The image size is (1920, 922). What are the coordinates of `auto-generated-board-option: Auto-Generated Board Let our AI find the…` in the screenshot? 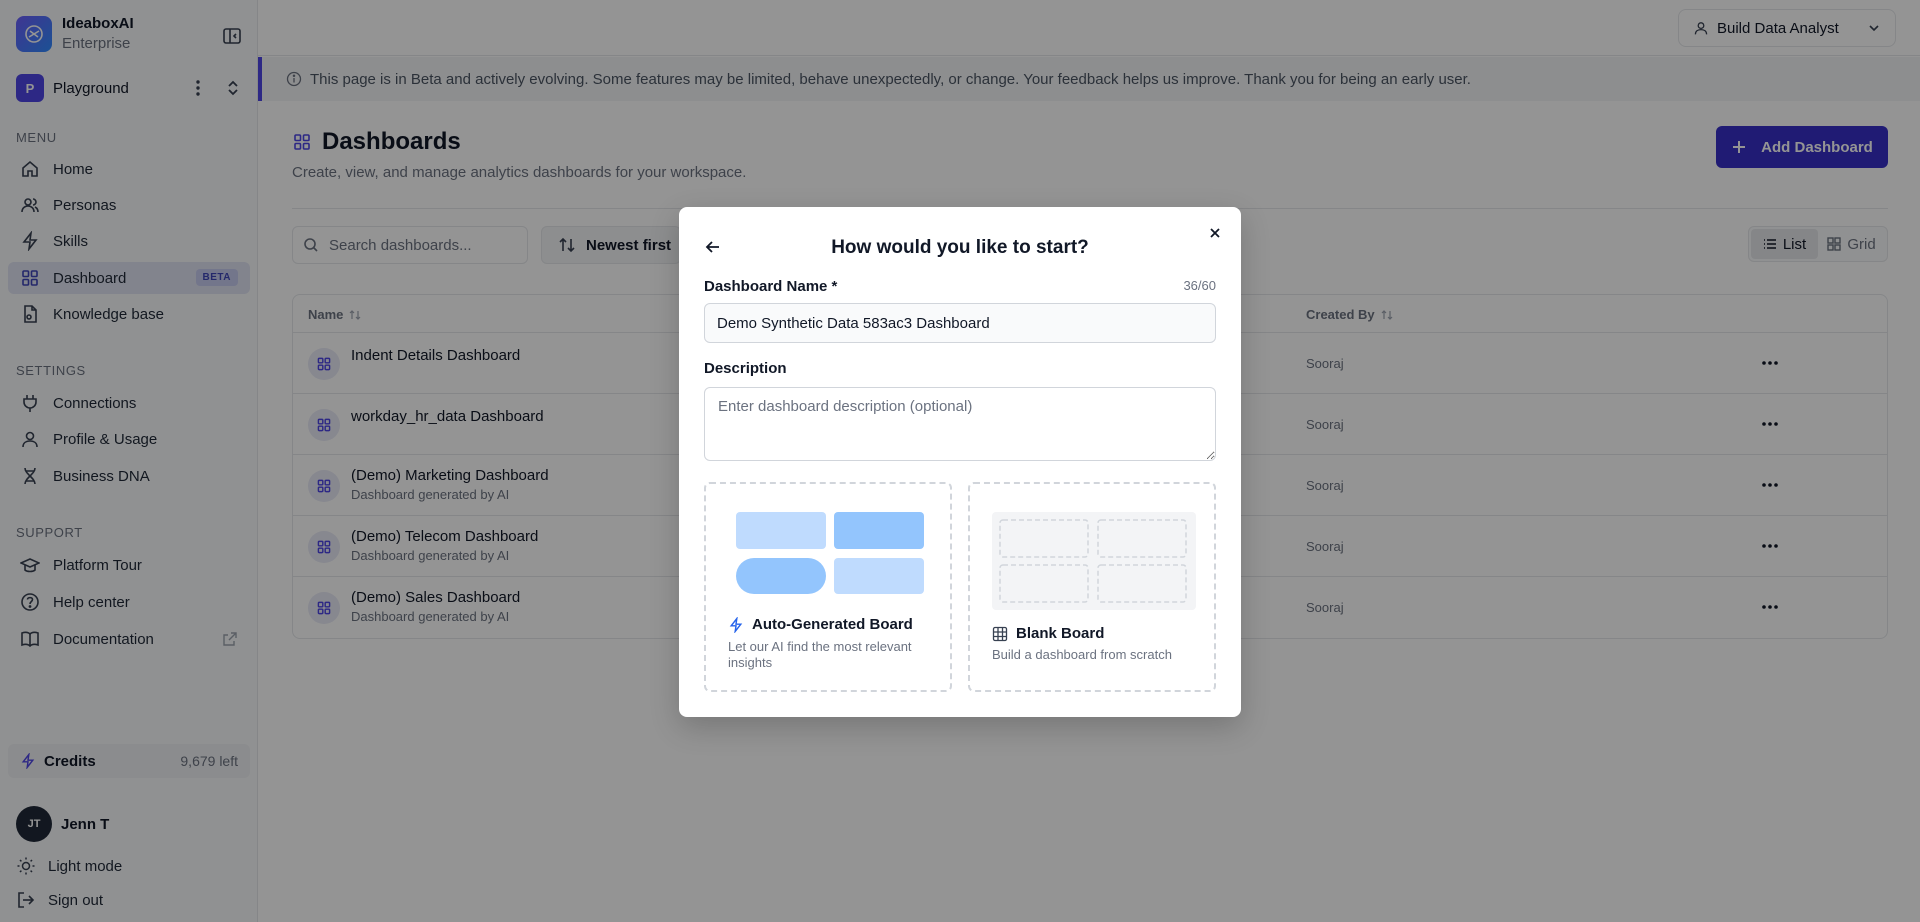 It's located at (828, 587).